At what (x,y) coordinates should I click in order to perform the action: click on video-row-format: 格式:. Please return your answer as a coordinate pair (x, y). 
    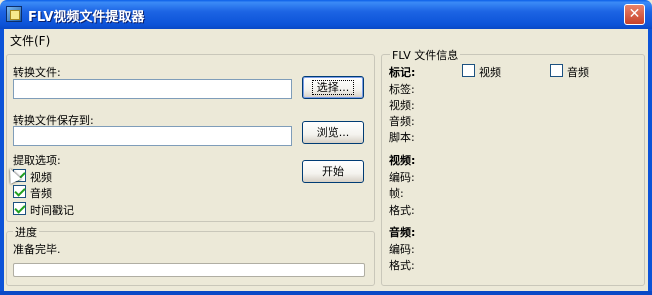
    Looking at the image, I should click on (402, 210).